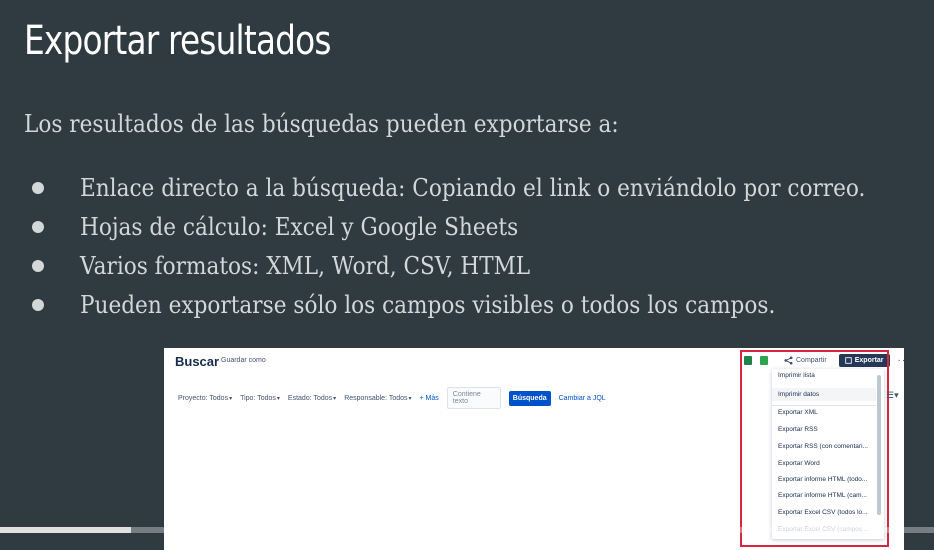 The width and height of the screenshot is (934, 550). I want to click on menu-divider, so click(824, 405).